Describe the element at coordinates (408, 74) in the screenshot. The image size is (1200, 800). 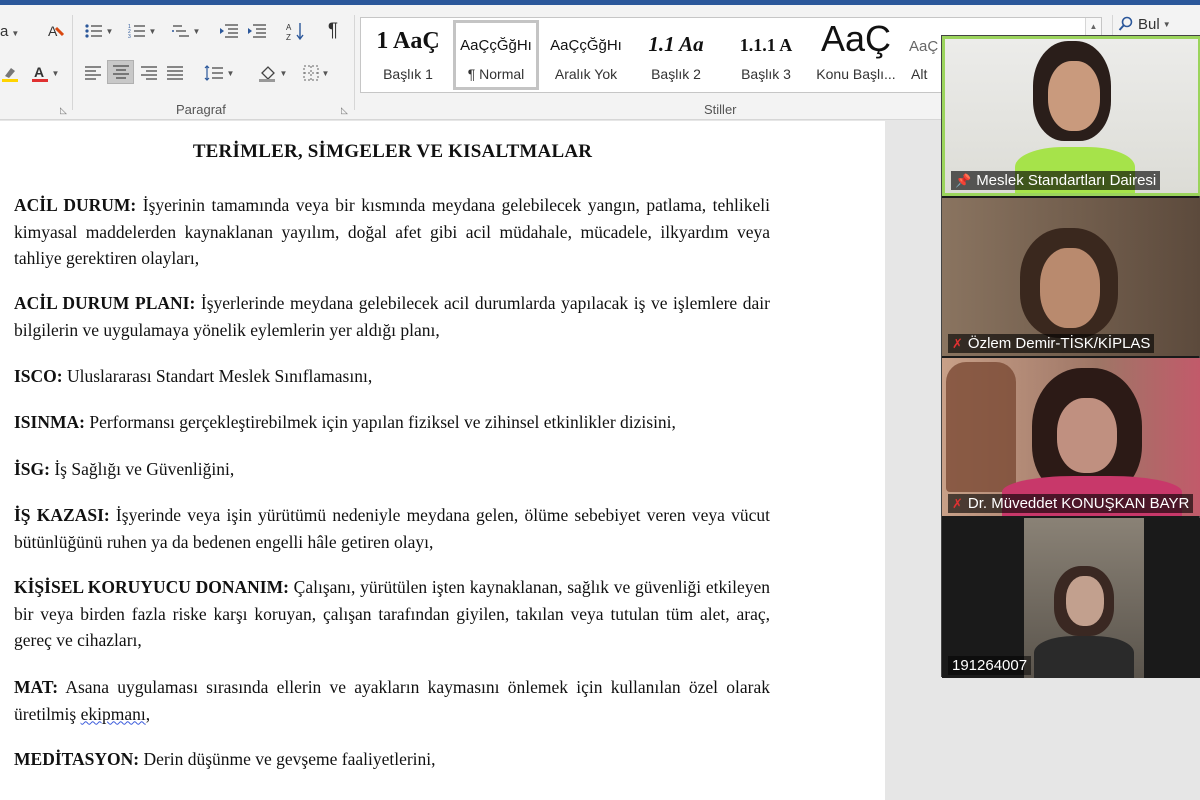
I see `style-name: Başlık 1` at that location.